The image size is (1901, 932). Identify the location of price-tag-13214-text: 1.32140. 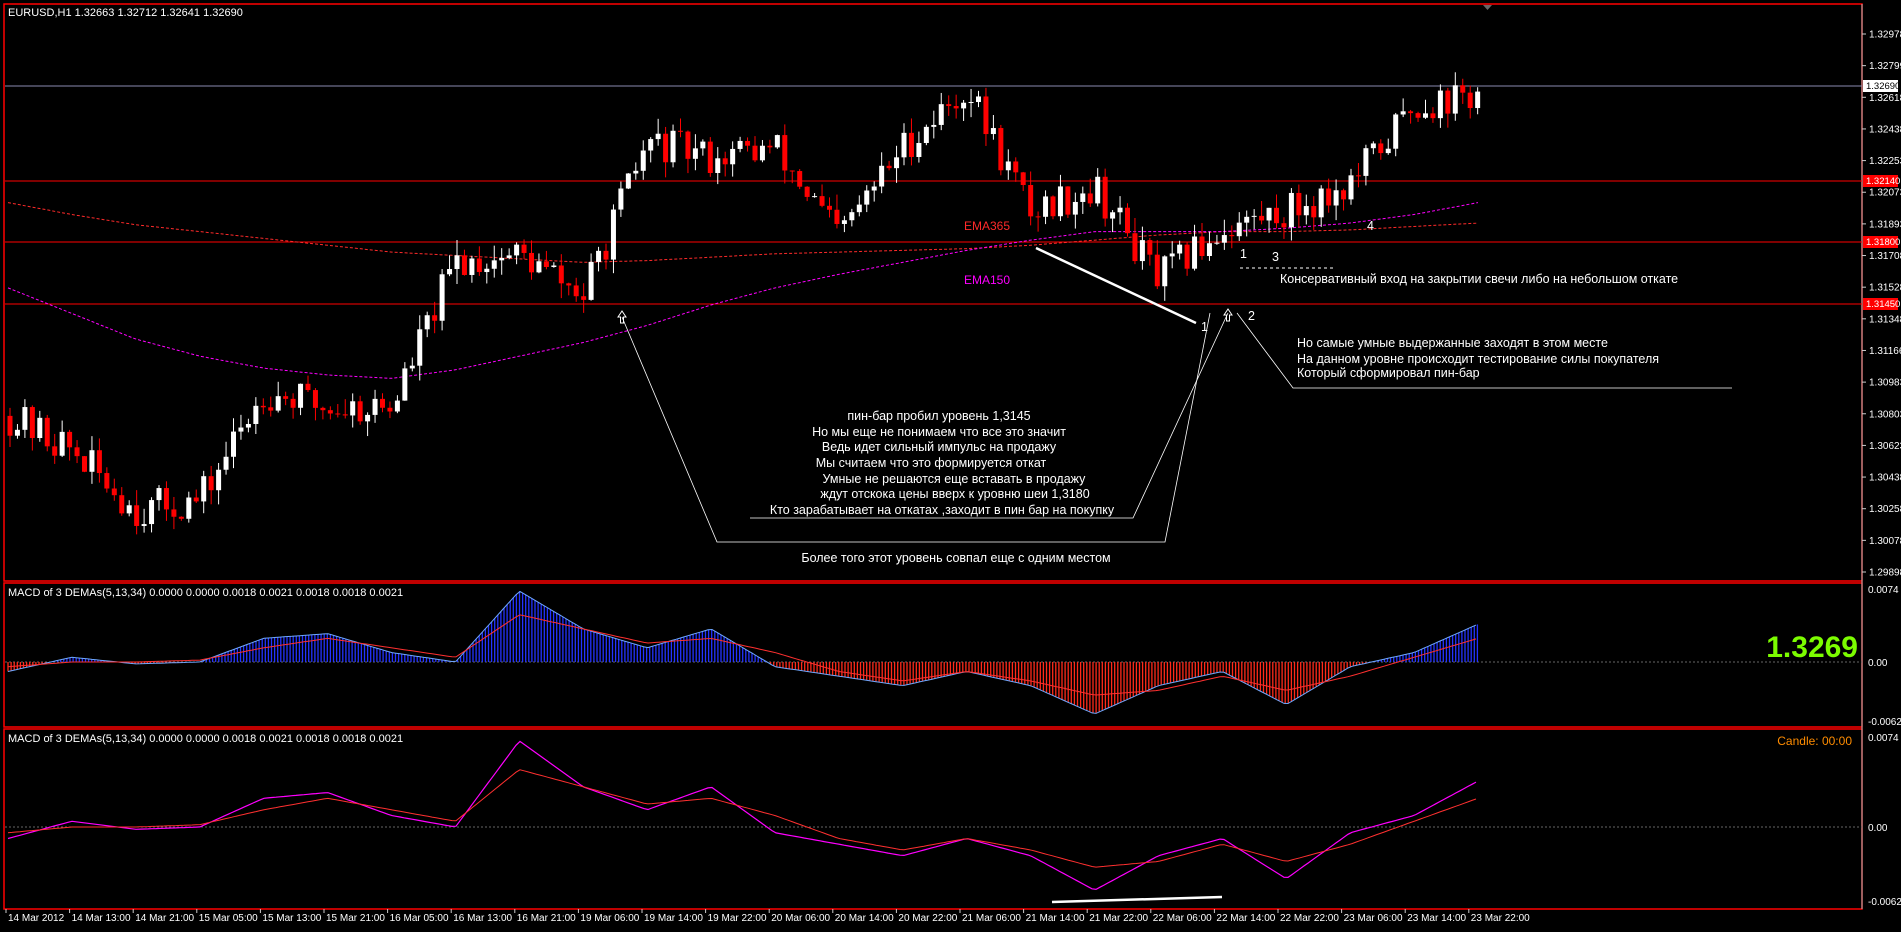
(1883, 181).